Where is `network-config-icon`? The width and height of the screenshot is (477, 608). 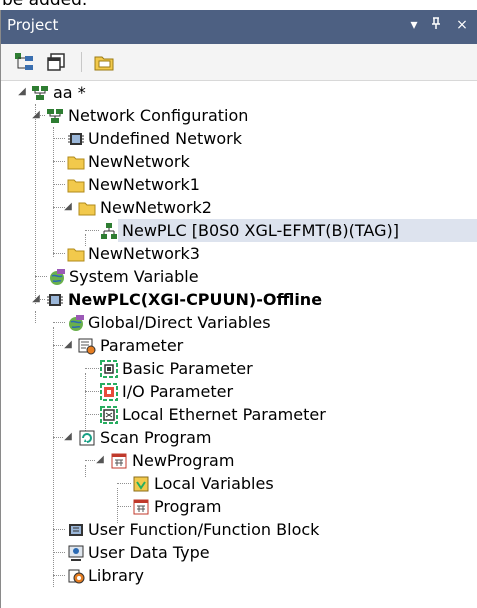 network-config-icon is located at coordinates (55, 116).